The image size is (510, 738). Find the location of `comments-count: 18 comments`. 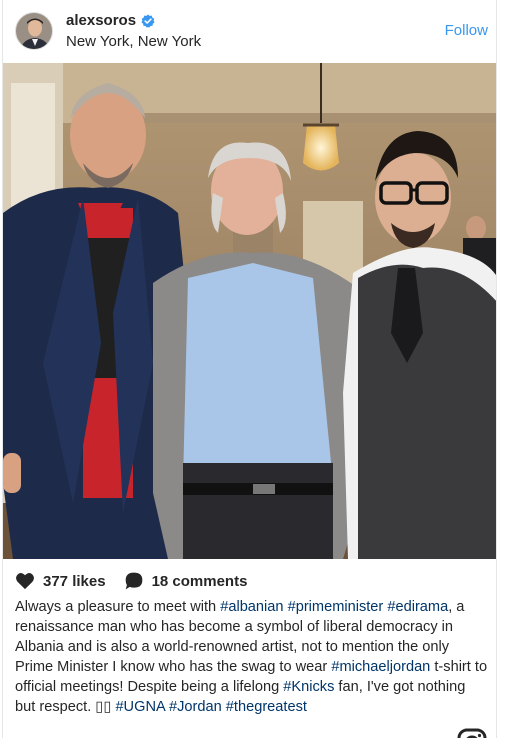

comments-count: 18 comments is located at coordinates (199, 581).